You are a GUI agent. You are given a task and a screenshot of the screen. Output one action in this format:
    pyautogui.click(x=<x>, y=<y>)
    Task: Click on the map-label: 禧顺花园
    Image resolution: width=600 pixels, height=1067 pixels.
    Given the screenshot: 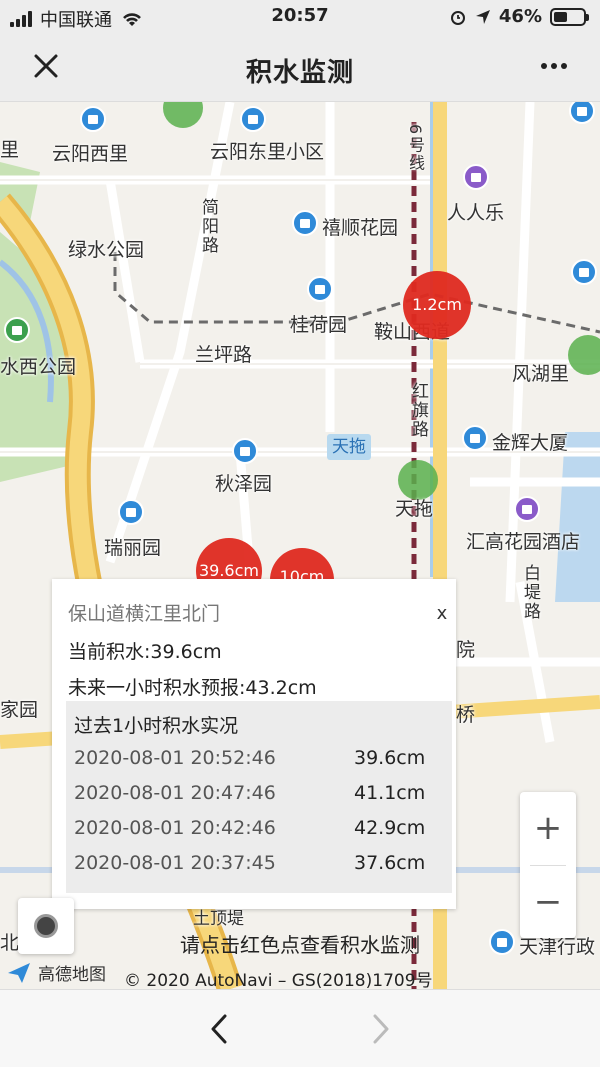 What is the action you would take?
    pyautogui.click(x=360, y=228)
    